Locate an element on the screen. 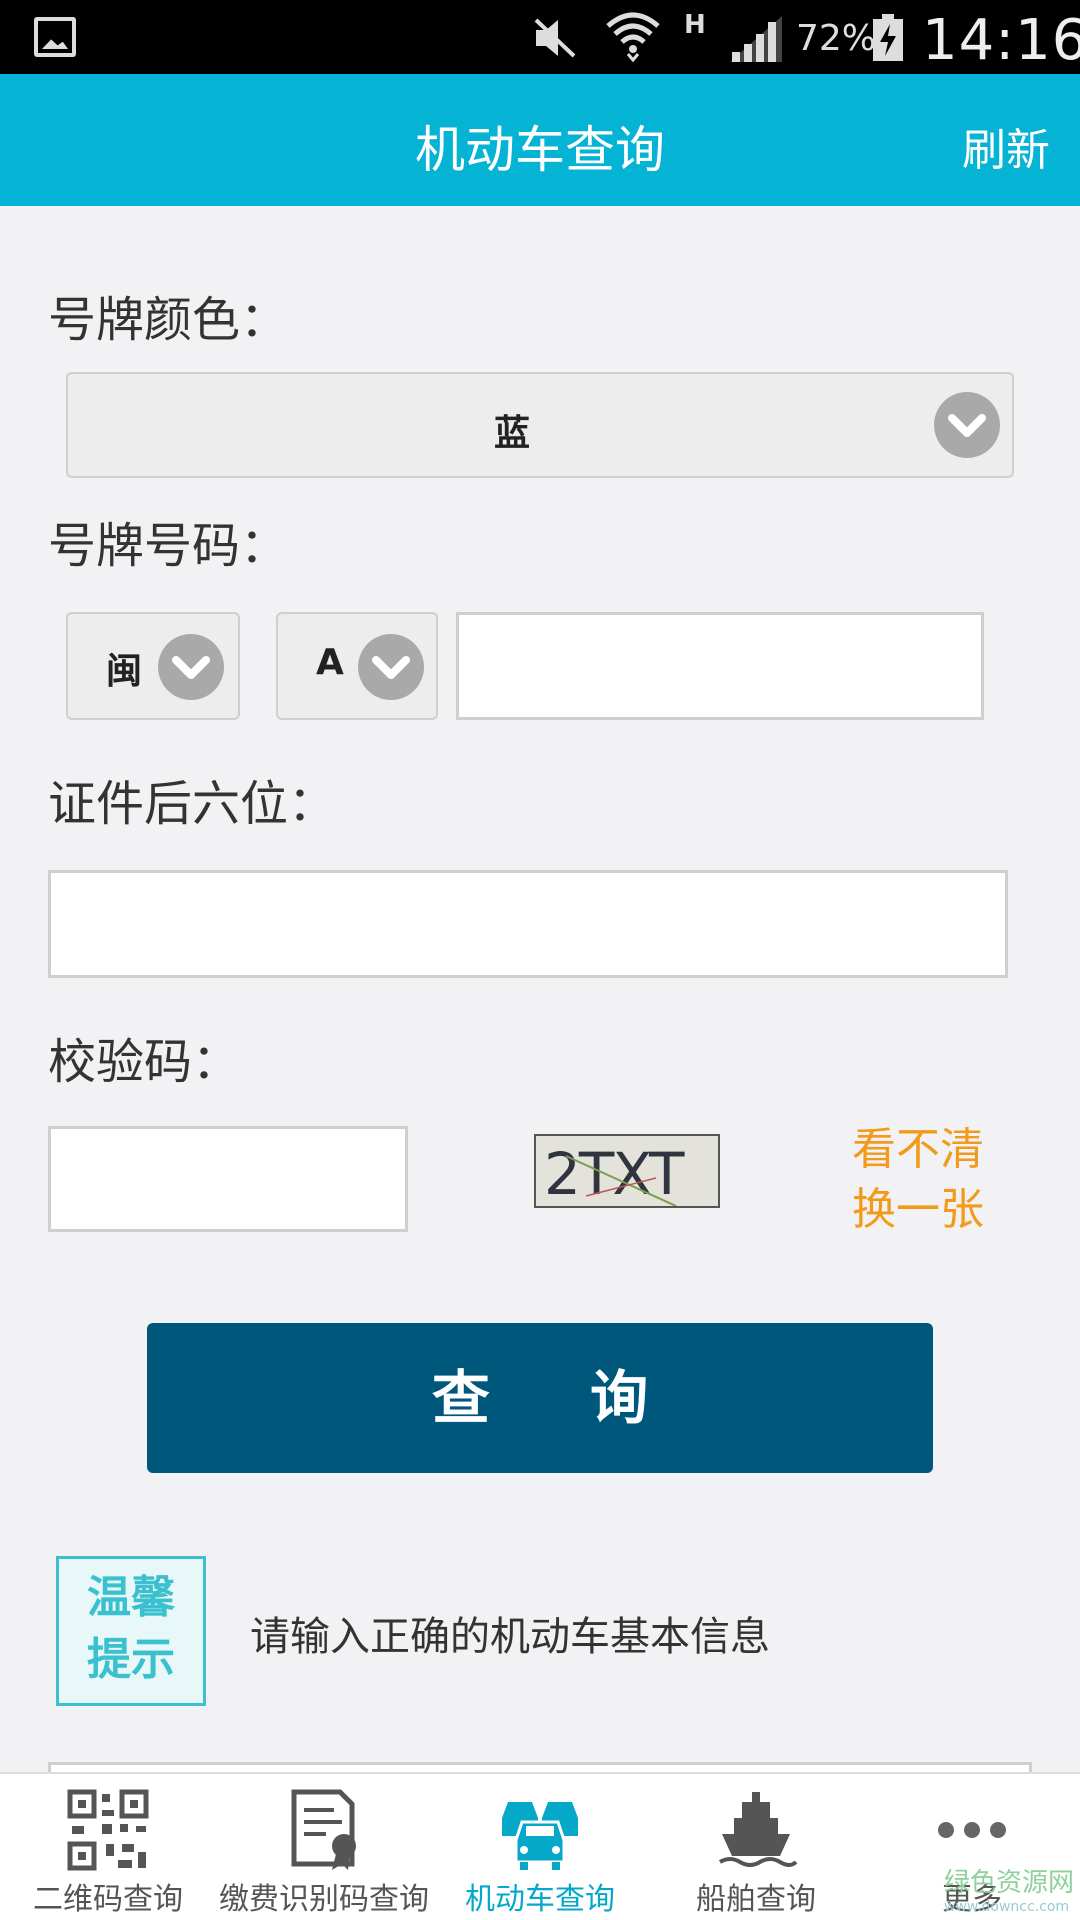  plate-color-label: 号牌颜色： is located at coordinates (168, 320).